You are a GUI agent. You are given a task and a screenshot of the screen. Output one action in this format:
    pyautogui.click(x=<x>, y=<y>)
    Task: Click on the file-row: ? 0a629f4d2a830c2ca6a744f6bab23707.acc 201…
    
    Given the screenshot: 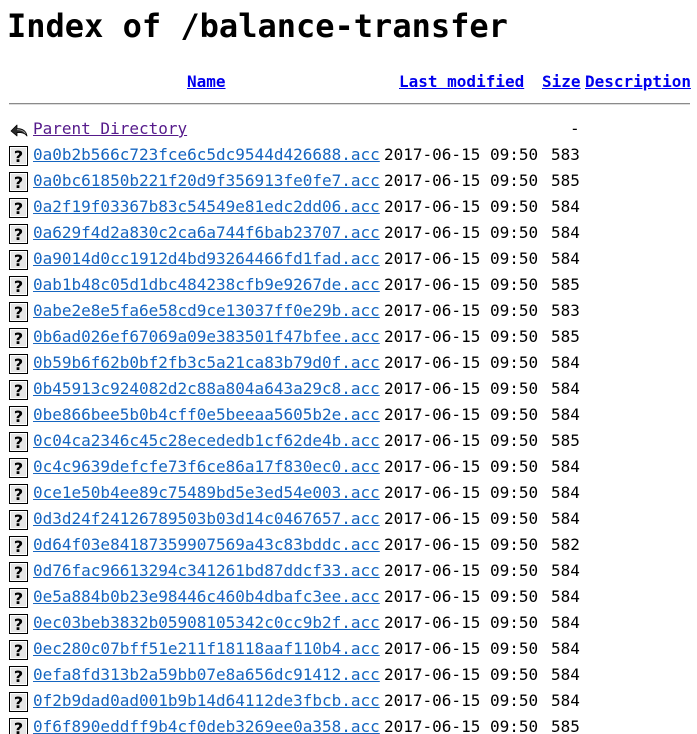 What is the action you would take?
    pyautogui.click(x=348, y=233)
    